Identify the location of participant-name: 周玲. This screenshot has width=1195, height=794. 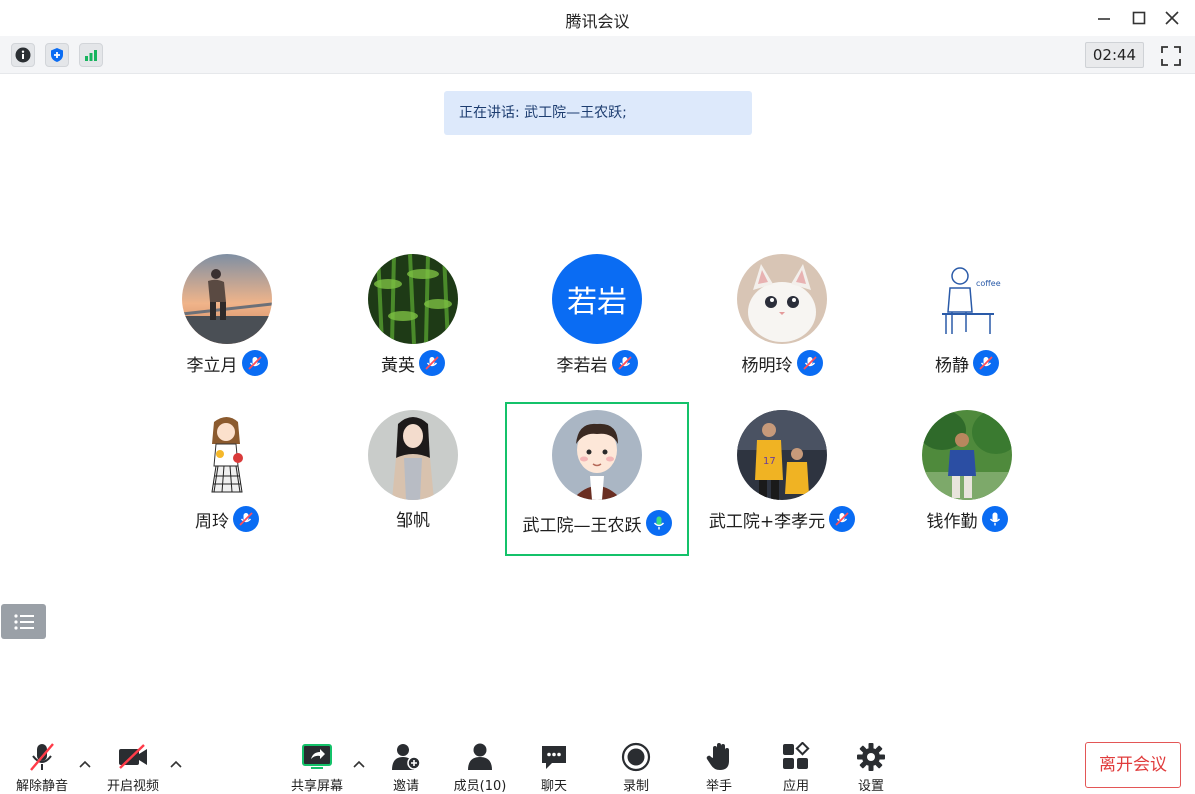
(212, 521).